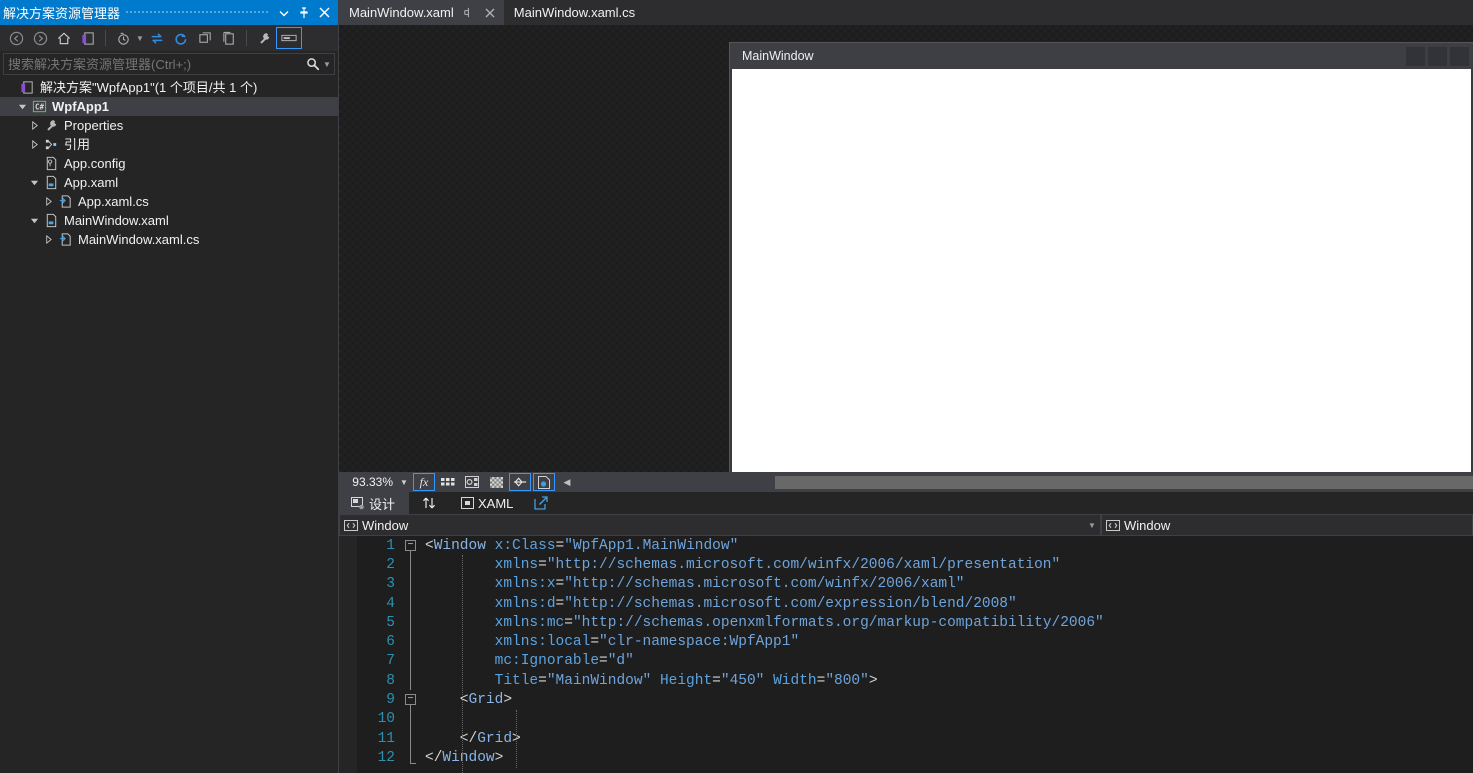 This screenshot has width=1473, height=773. What do you see at coordinates (544, 482) in the screenshot?
I see `disable-project-code-icon` at bounding box center [544, 482].